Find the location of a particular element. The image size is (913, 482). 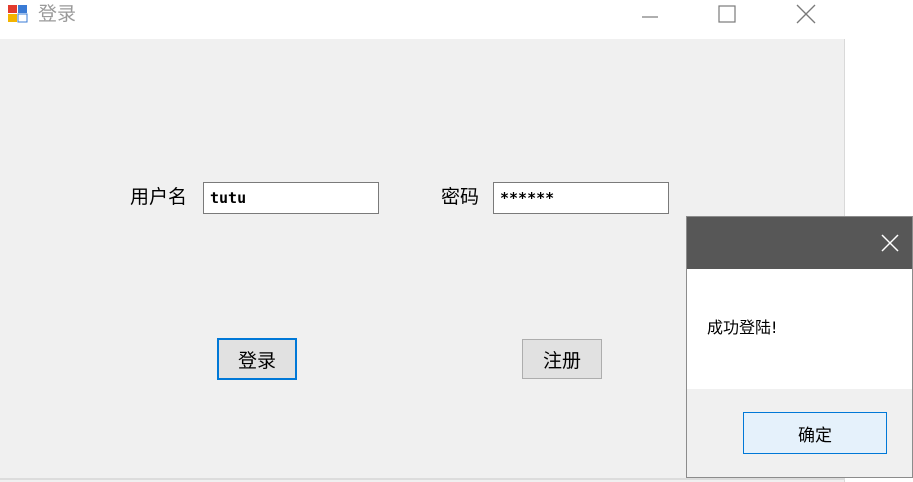

login-button: 登录 is located at coordinates (257, 359).